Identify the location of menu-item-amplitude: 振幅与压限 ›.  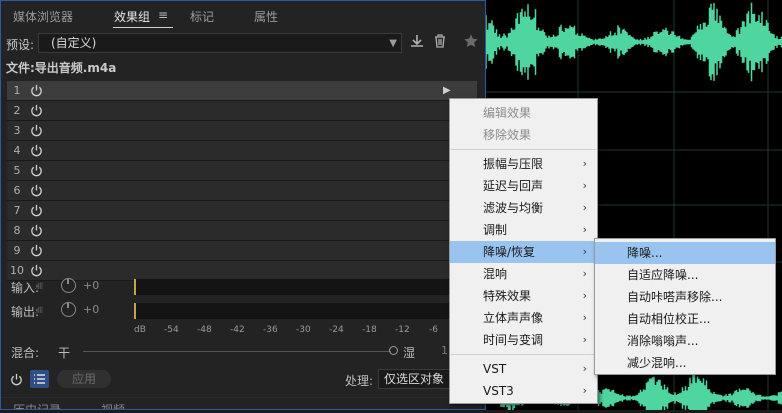
(523, 164).